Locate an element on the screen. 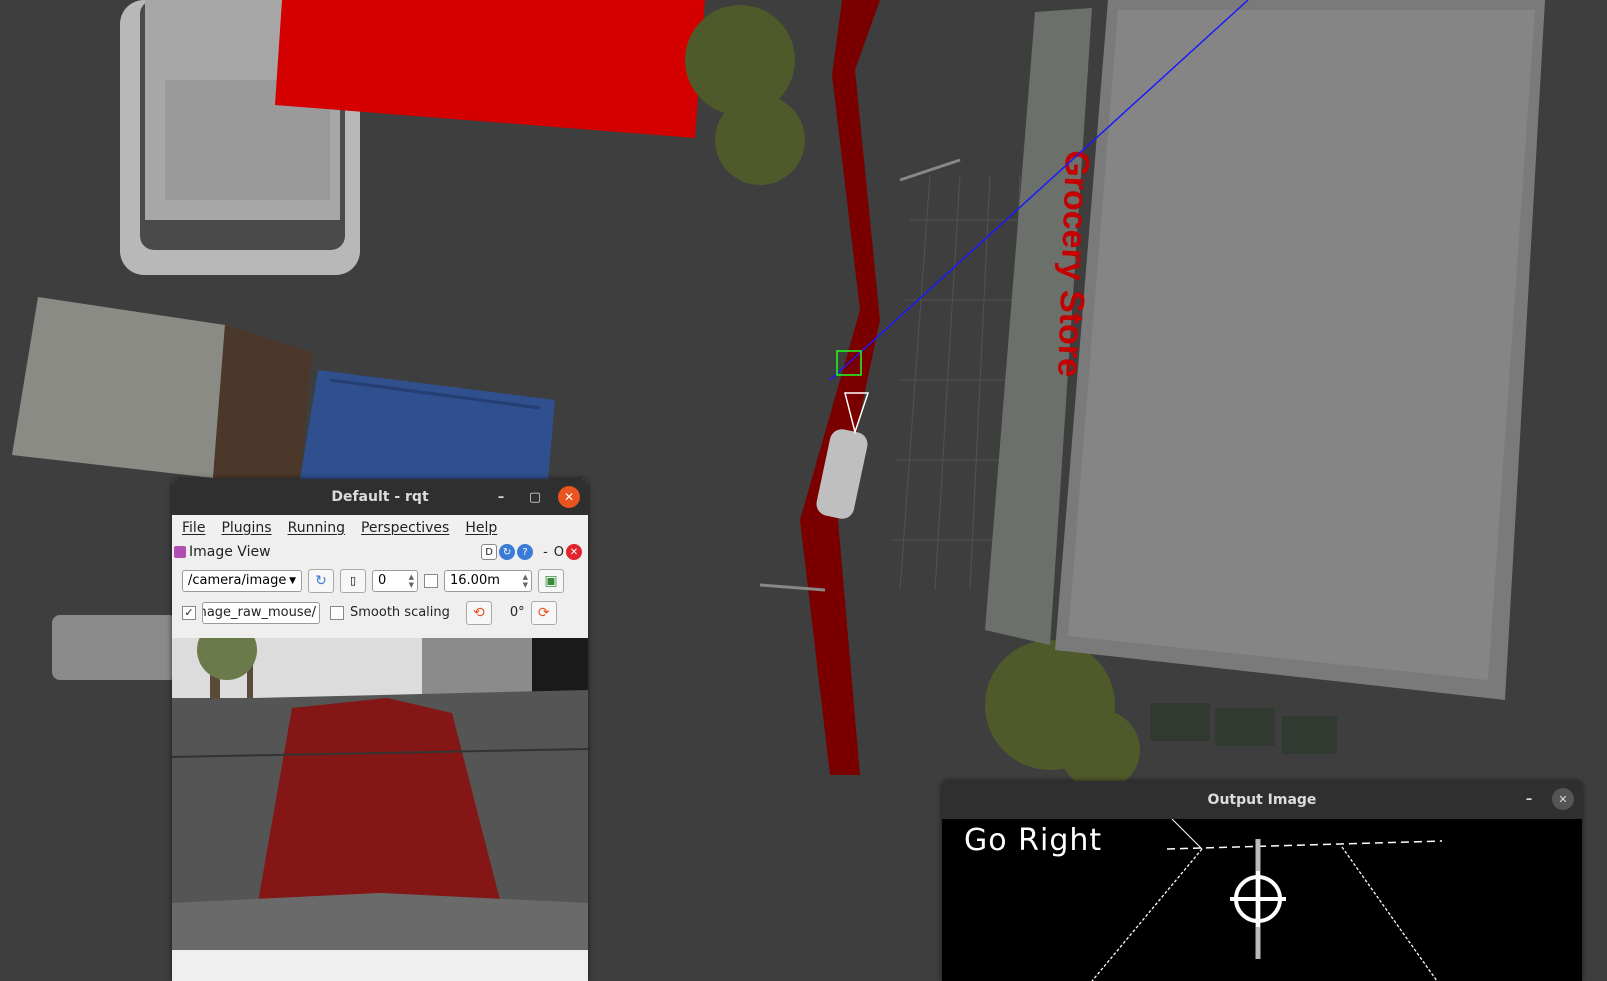 The image size is (1607, 981). image-view-dock-title: Image View D ↻ ? - O ✕ is located at coordinates (380, 552).